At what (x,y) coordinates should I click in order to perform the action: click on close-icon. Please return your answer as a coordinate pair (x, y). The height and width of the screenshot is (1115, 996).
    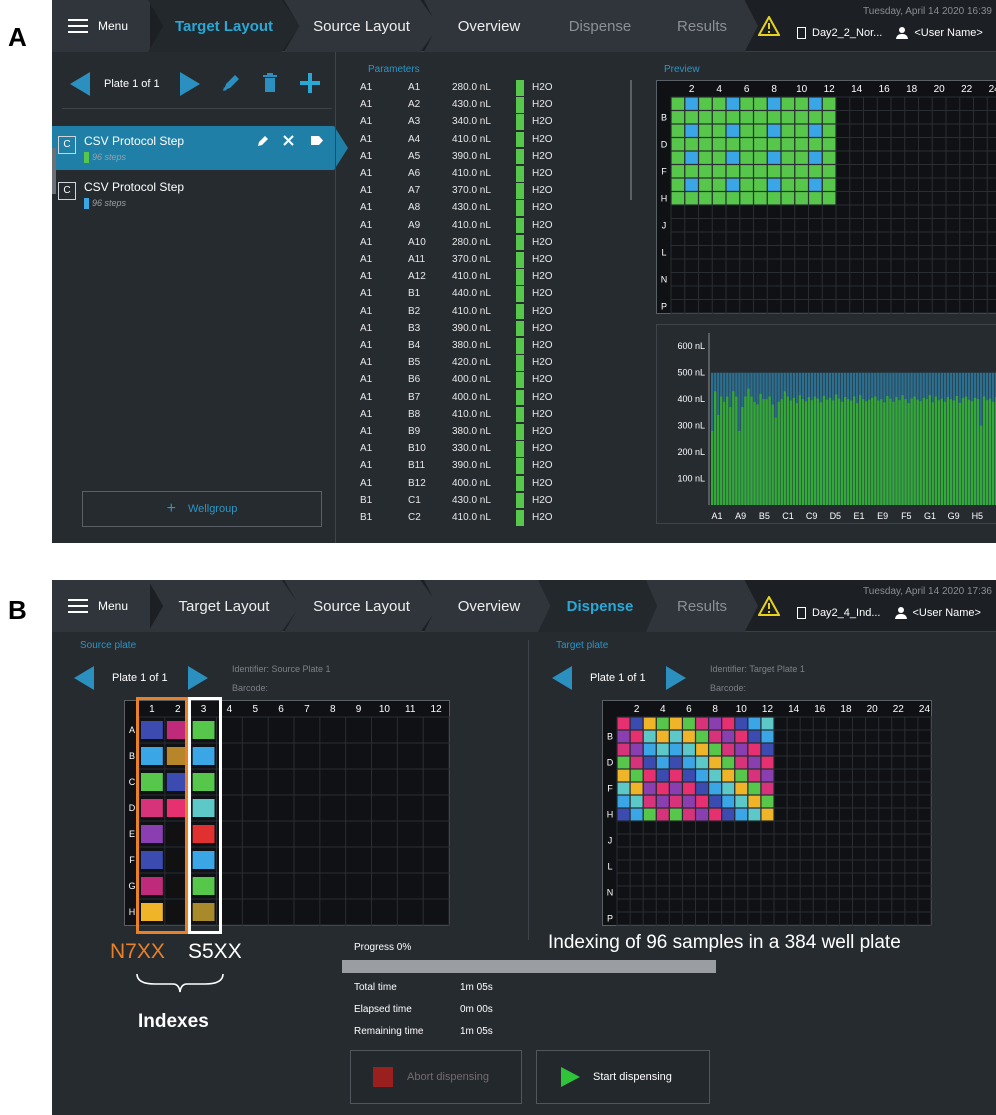
    Looking at the image, I should click on (288, 140).